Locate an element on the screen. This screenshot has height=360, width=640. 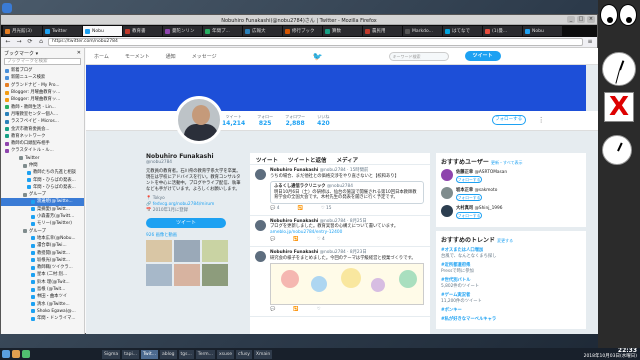
start-menu-icon is located at coordinates (6, 354).